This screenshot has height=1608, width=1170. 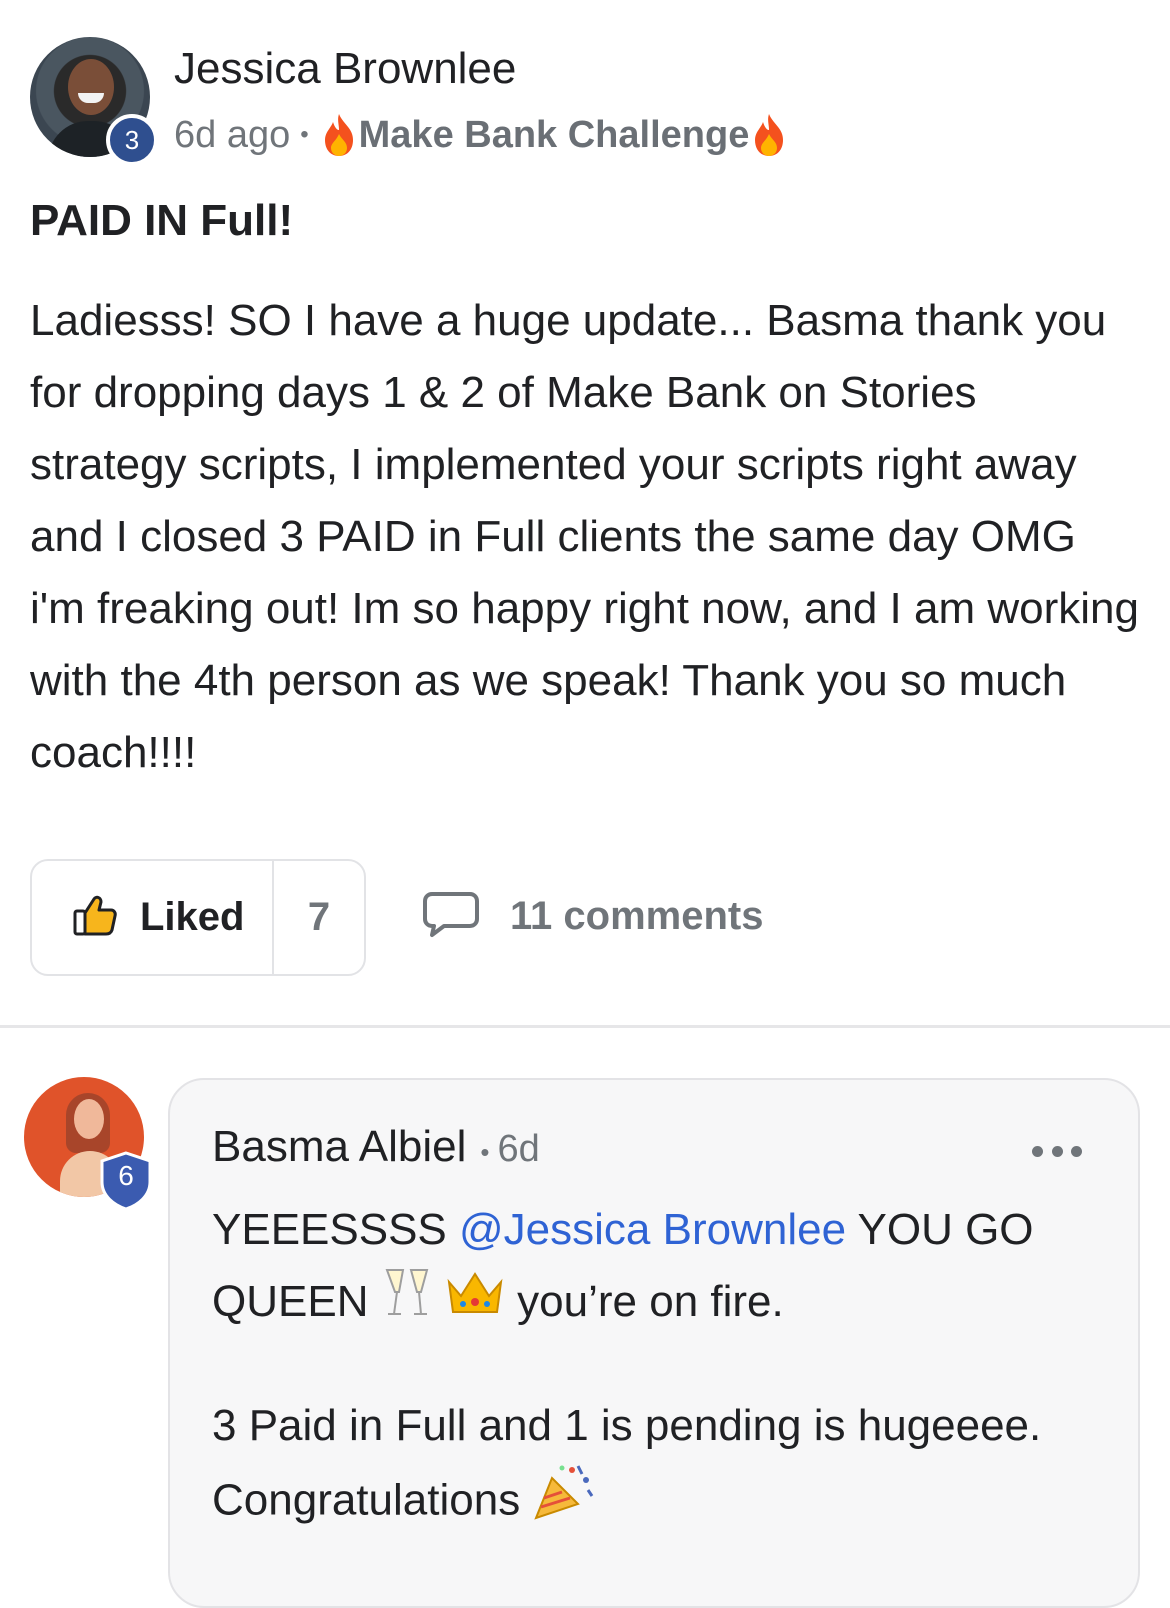 I want to click on like-count: 7, so click(x=319, y=917).